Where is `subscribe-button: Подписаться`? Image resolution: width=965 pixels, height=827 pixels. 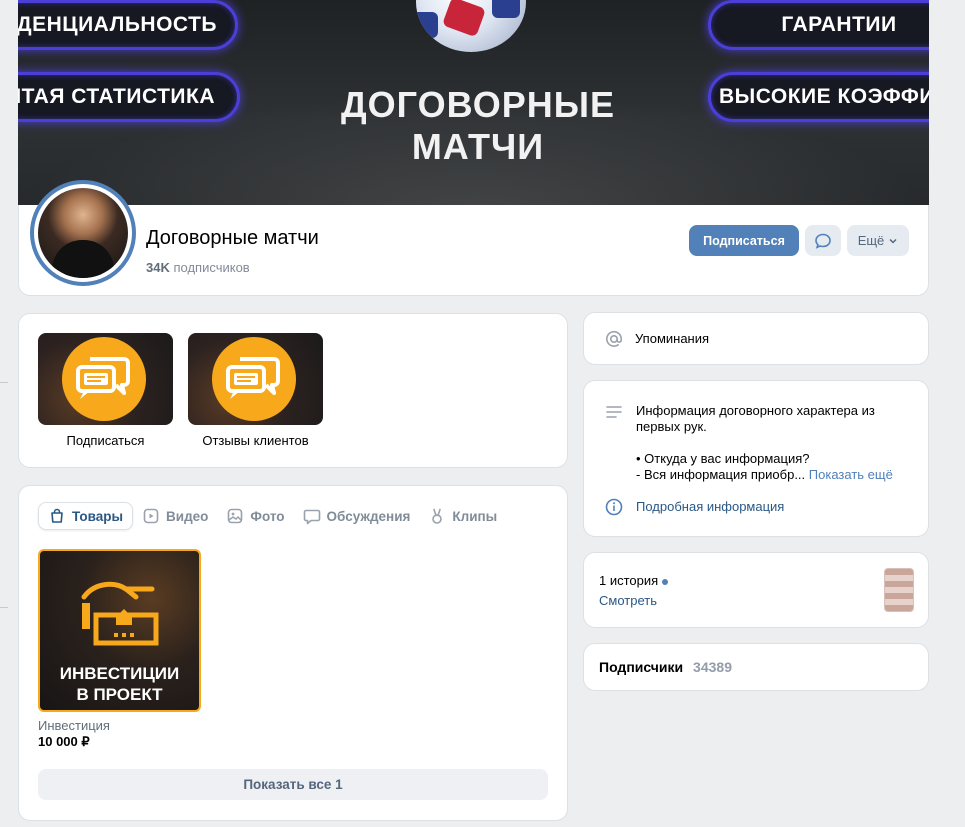 subscribe-button: Подписаться is located at coordinates (744, 240).